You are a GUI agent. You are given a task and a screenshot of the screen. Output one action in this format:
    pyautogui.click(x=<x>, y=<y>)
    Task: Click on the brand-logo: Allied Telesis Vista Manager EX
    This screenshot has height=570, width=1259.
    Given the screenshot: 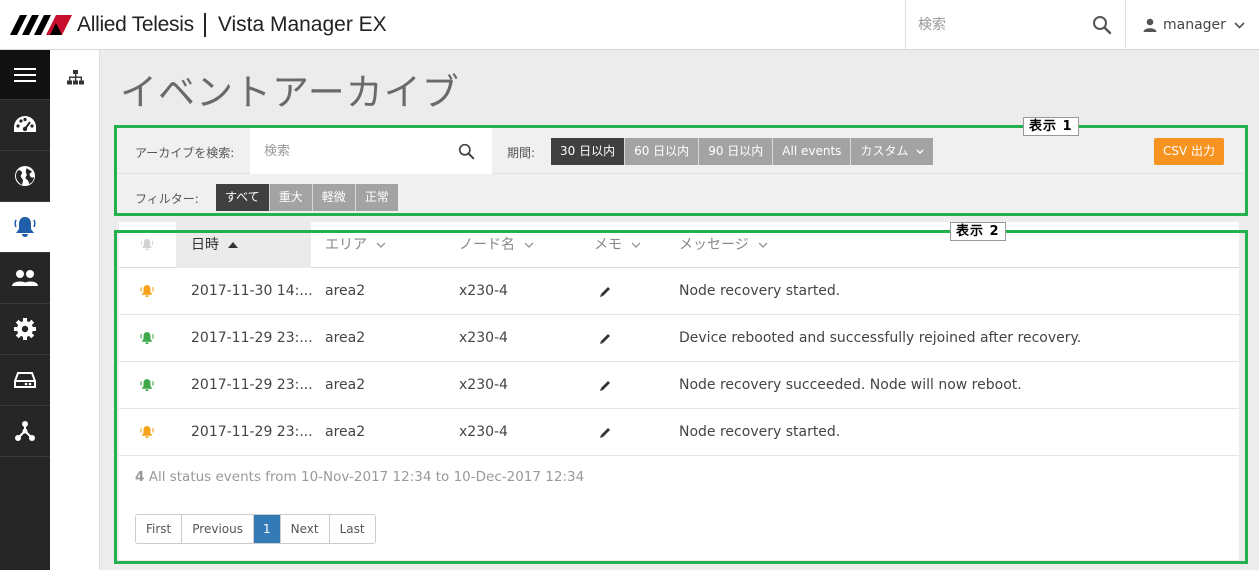 What is the action you would take?
    pyautogui.click(x=198, y=25)
    